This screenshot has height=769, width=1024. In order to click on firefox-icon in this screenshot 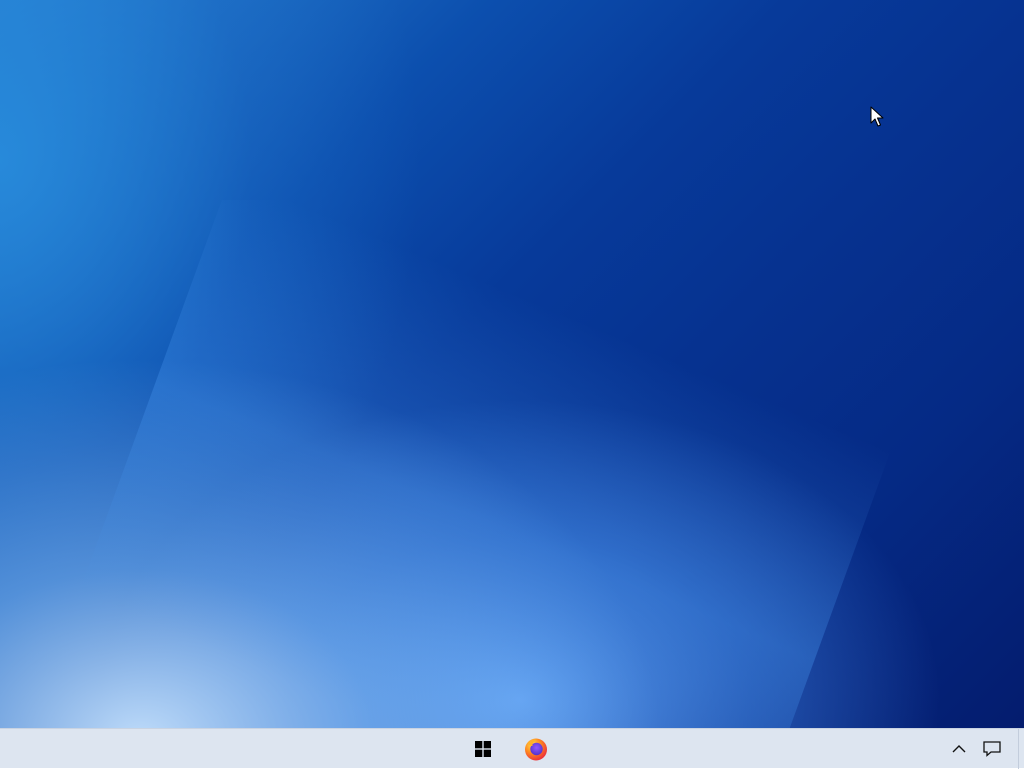, I will do `click(536, 749)`.